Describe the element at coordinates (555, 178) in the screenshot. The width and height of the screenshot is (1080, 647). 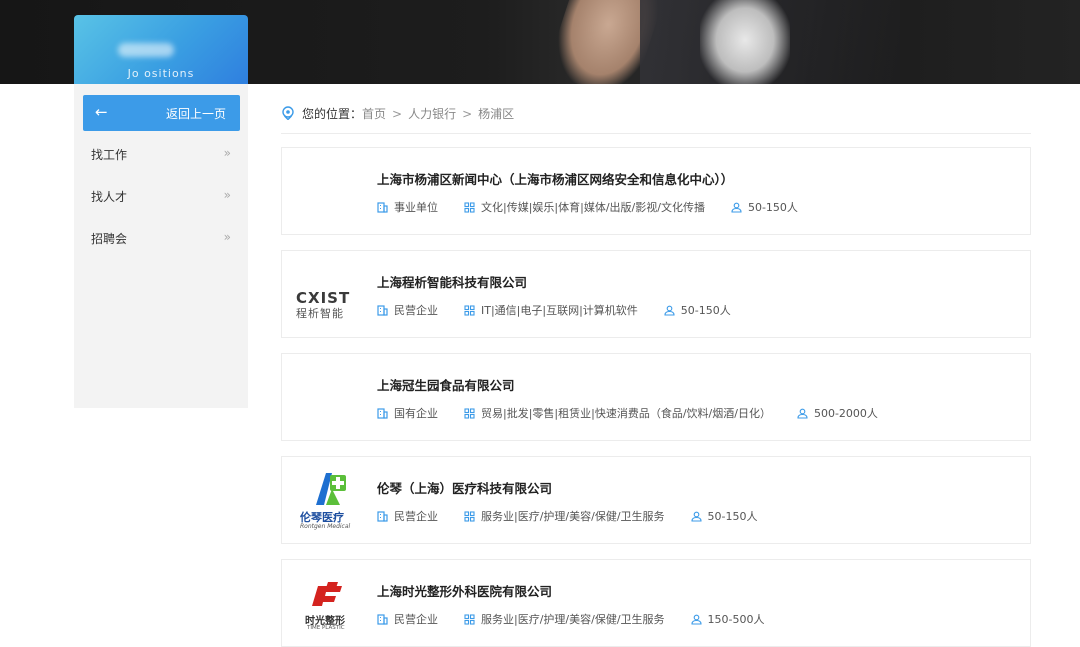
I see `company-name: 上海市杨浦区新闻中心（上海市杨浦区网络安全和信息化中心））` at that location.